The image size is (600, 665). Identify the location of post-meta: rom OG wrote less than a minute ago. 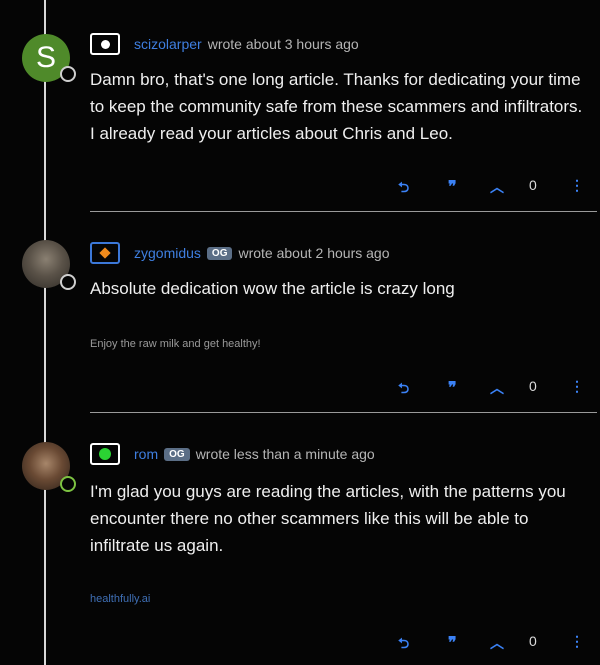
(254, 454).